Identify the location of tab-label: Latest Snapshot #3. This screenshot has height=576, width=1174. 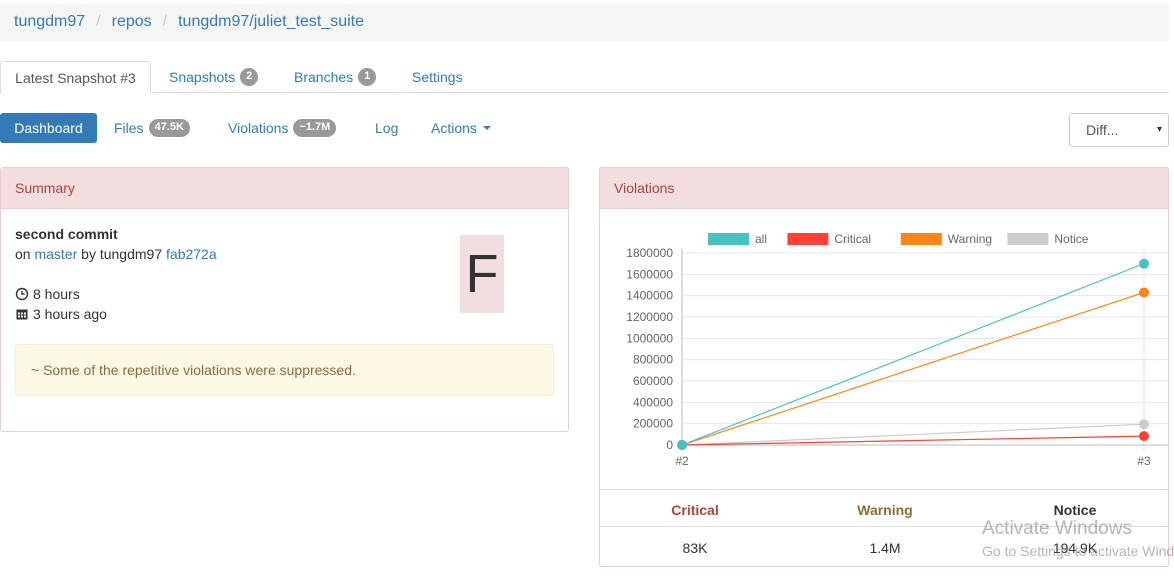
(75, 77).